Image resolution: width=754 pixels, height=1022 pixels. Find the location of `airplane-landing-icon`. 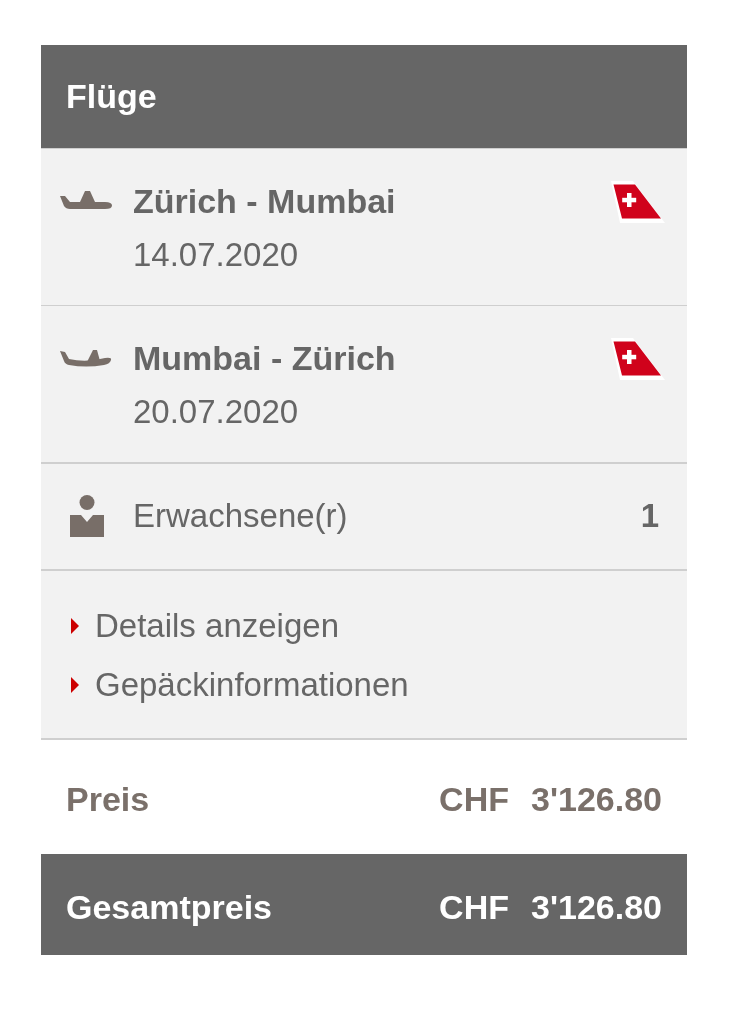

airplane-landing-icon is located at coordinates (86, 358).